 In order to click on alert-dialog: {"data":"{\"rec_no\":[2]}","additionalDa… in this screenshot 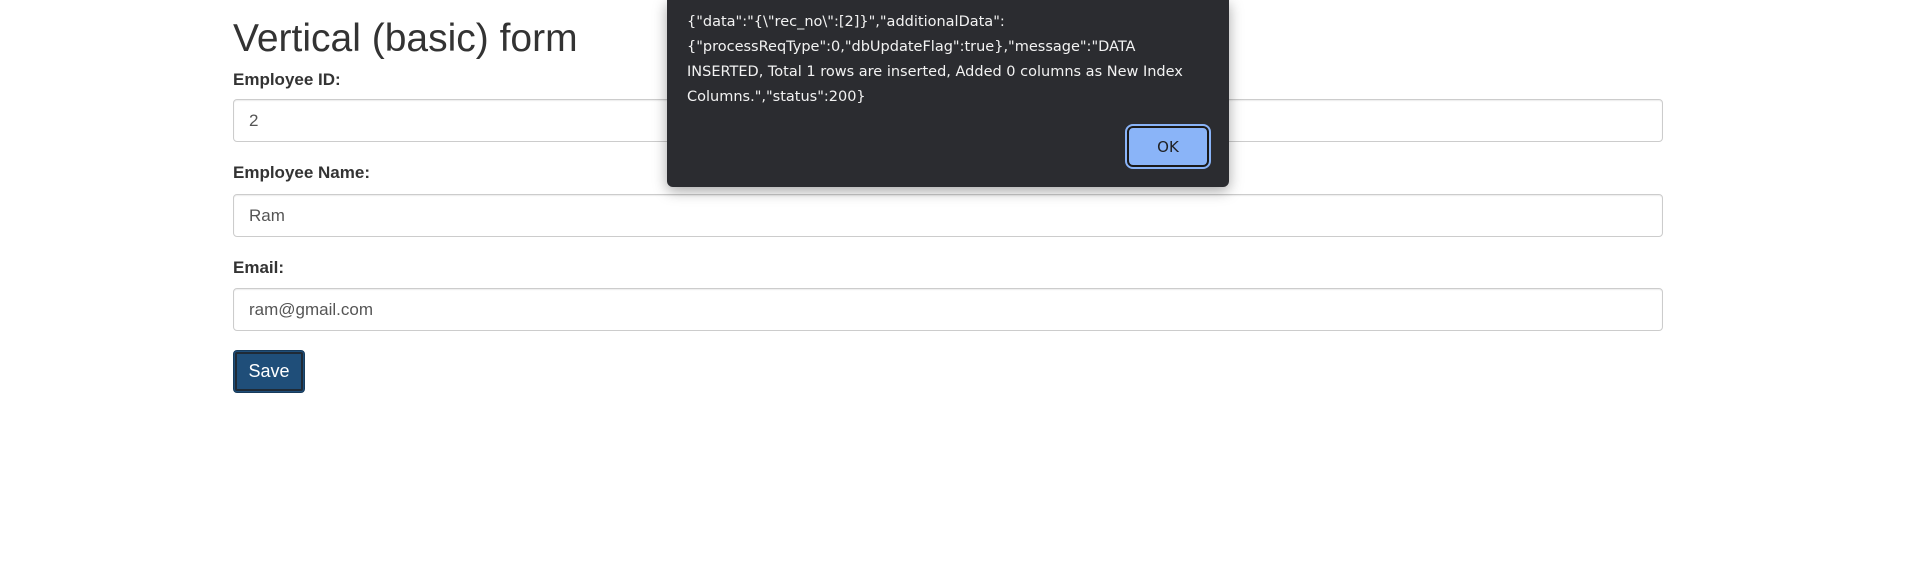, I will do `click(948, 93)`.